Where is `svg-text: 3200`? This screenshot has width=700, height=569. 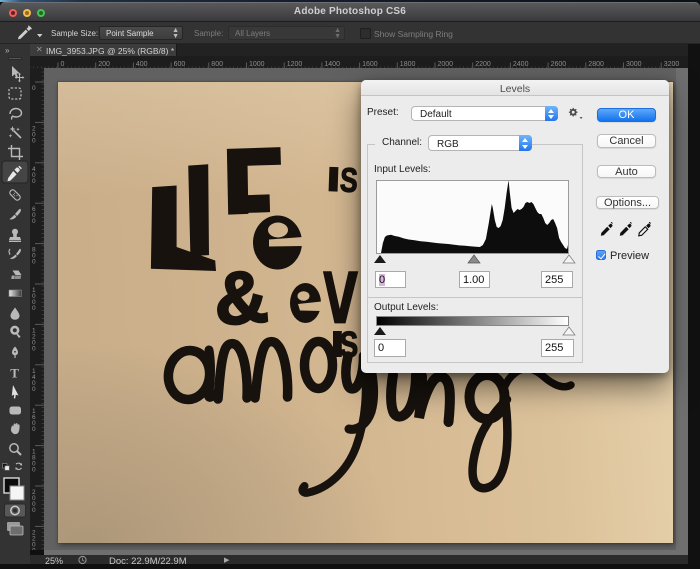
svg-text: 3200 is located at coordinates (672, 64).